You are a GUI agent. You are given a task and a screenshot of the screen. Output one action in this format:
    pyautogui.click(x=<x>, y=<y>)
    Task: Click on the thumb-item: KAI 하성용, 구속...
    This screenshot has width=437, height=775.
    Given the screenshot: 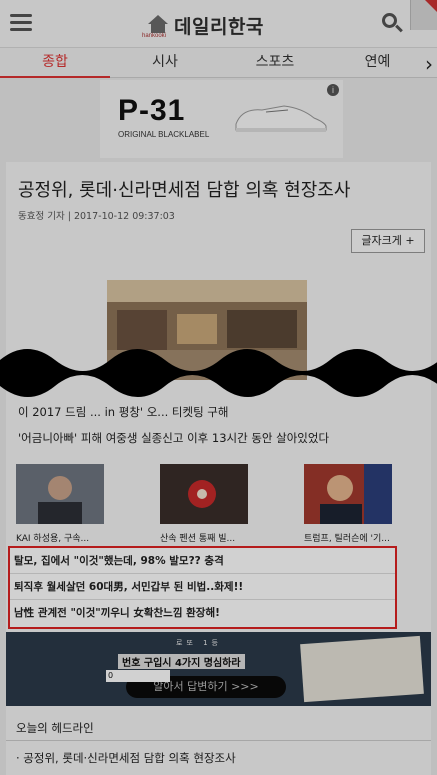 What is the action you would take?
    pyautogui.click(x=60, y=504)
    